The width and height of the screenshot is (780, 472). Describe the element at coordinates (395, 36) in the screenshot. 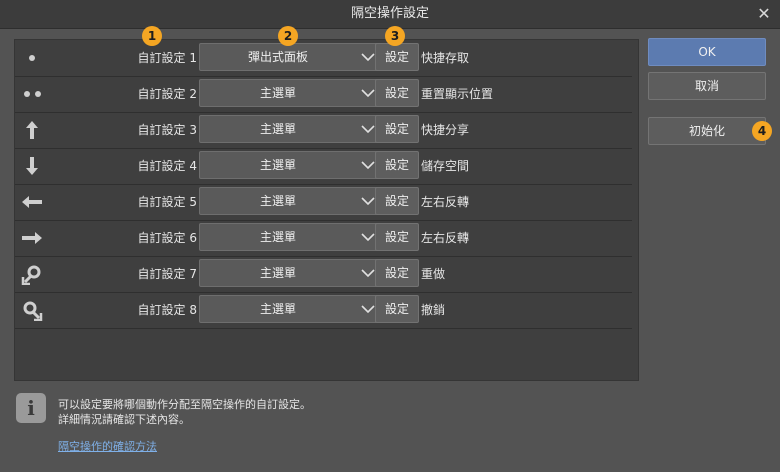

I see `callout-badge-3: 3` at that location.